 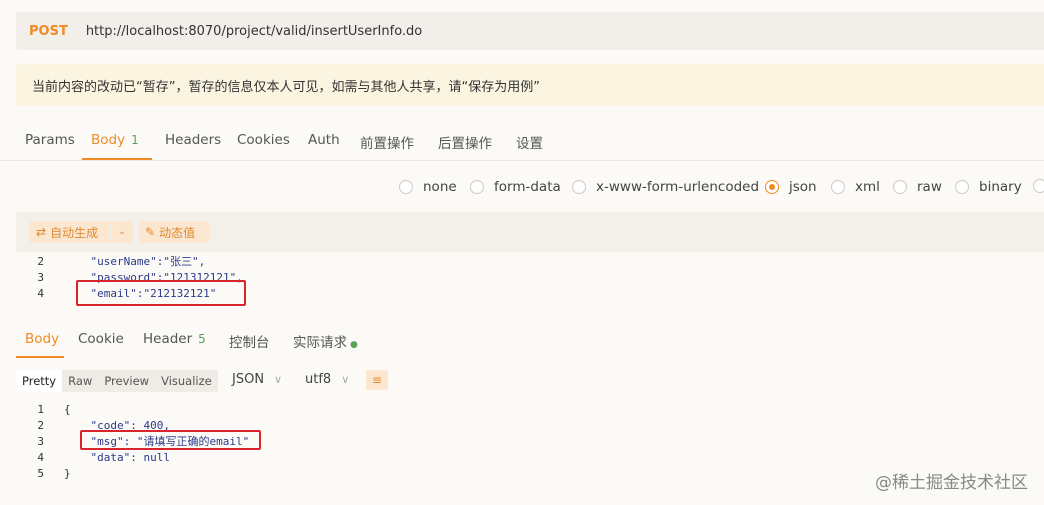 I want to click on body-count-badge: 1, so click(x=135, y=140).